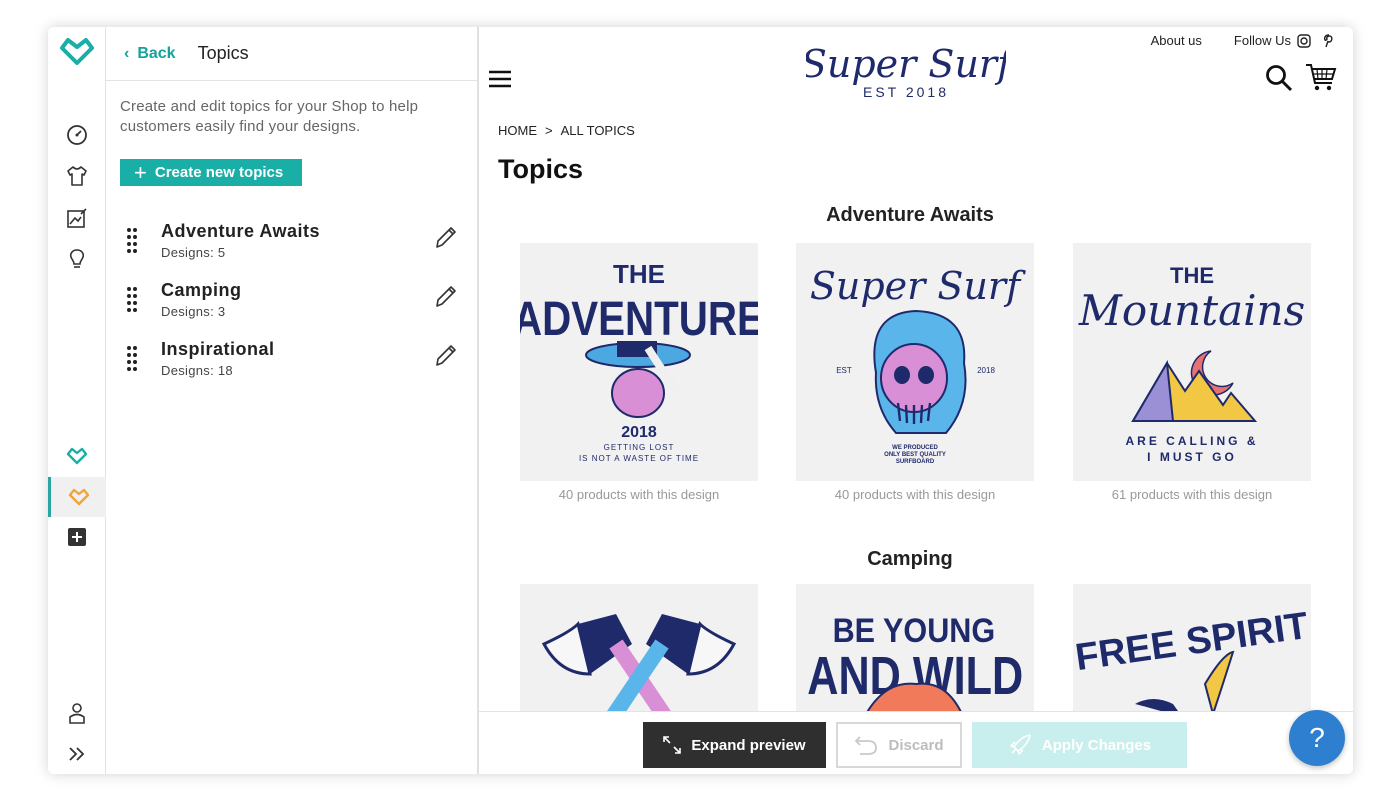 The image size is (1400, 800). Describe the element at coordinates (201, 290) in the screenshot. I see `topic-name: Camping` at that location.